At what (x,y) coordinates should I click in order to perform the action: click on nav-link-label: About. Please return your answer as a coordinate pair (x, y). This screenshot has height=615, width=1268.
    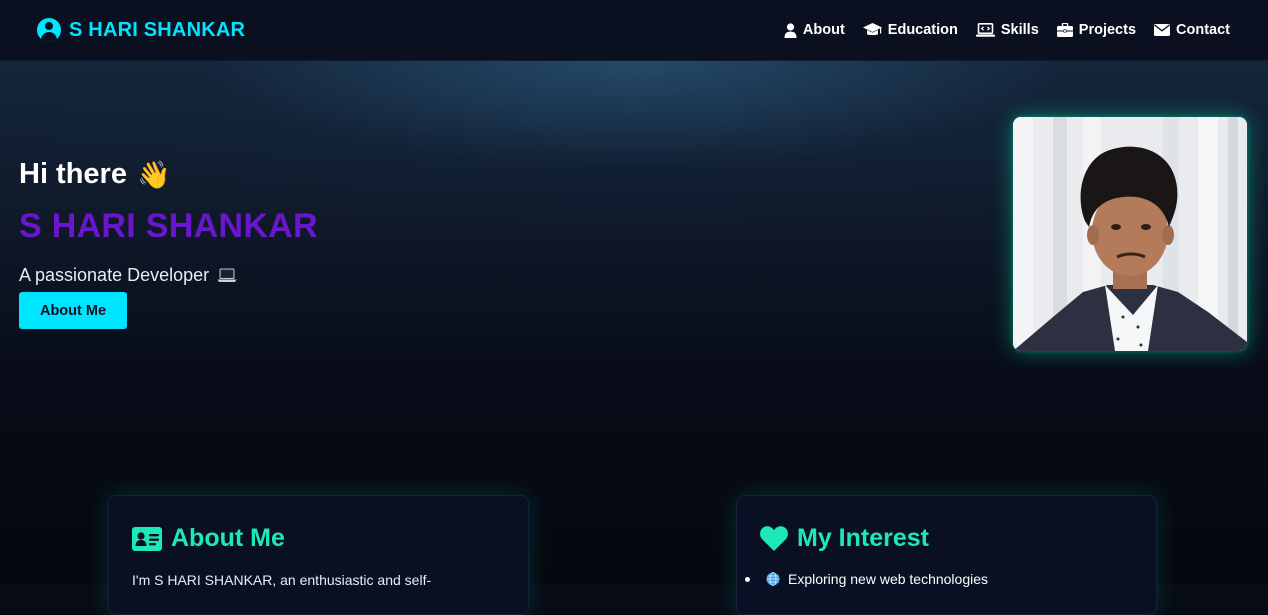
    Looking at the image, I should click on (823, 30).